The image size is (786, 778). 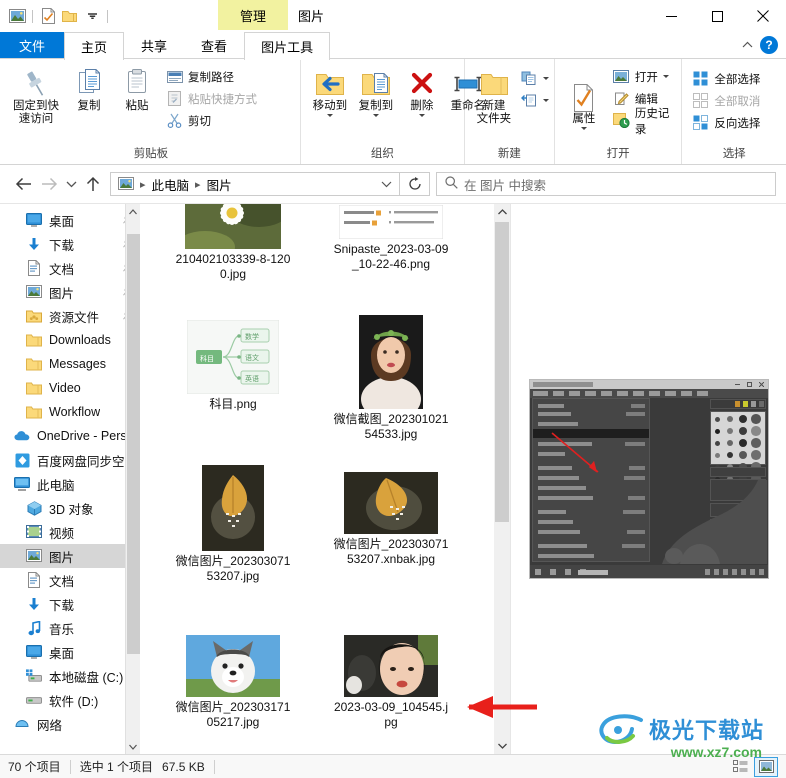 I want to click on navigation-scrollbar, so click(x=132, y=479).